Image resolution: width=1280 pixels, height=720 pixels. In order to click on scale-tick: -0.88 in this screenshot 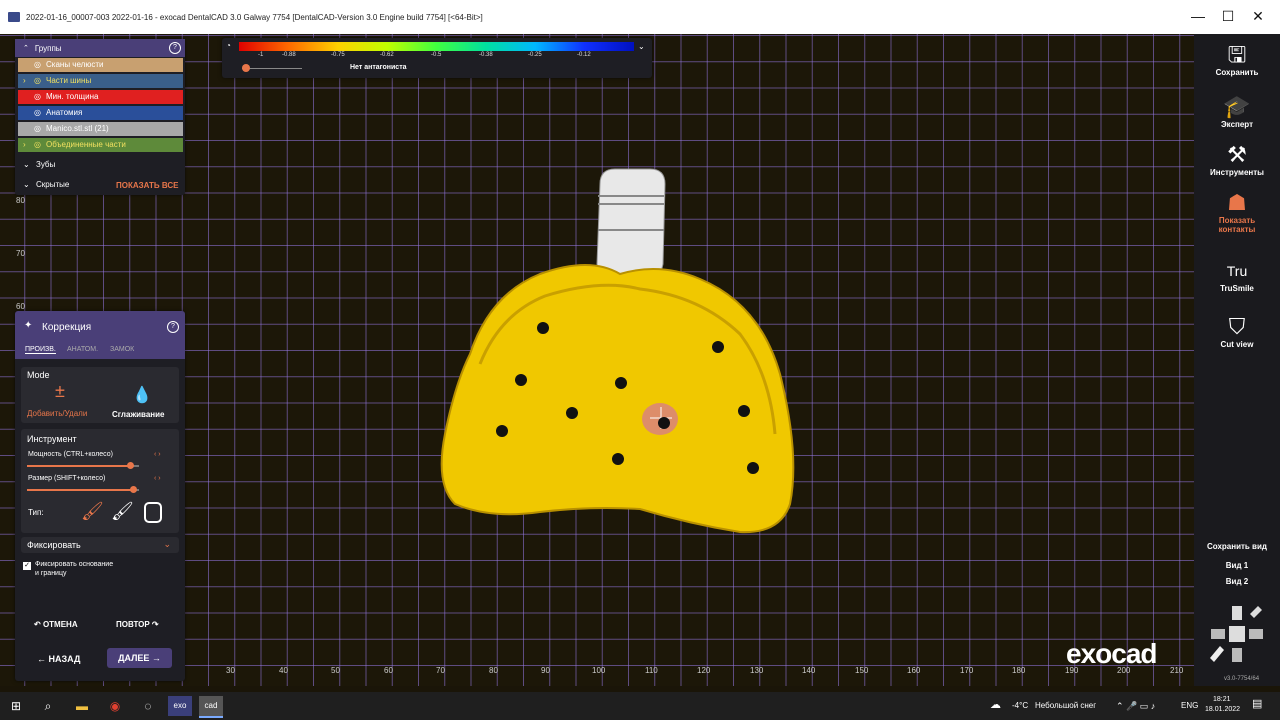, I will do `click(289, 55)`.